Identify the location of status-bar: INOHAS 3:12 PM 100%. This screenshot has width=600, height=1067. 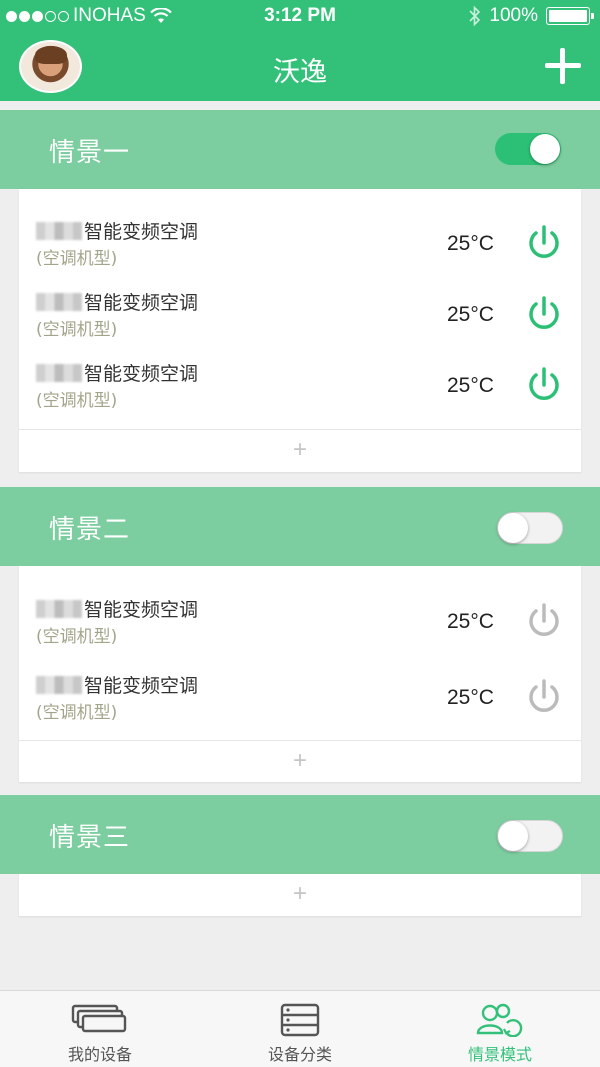
(300, 17).